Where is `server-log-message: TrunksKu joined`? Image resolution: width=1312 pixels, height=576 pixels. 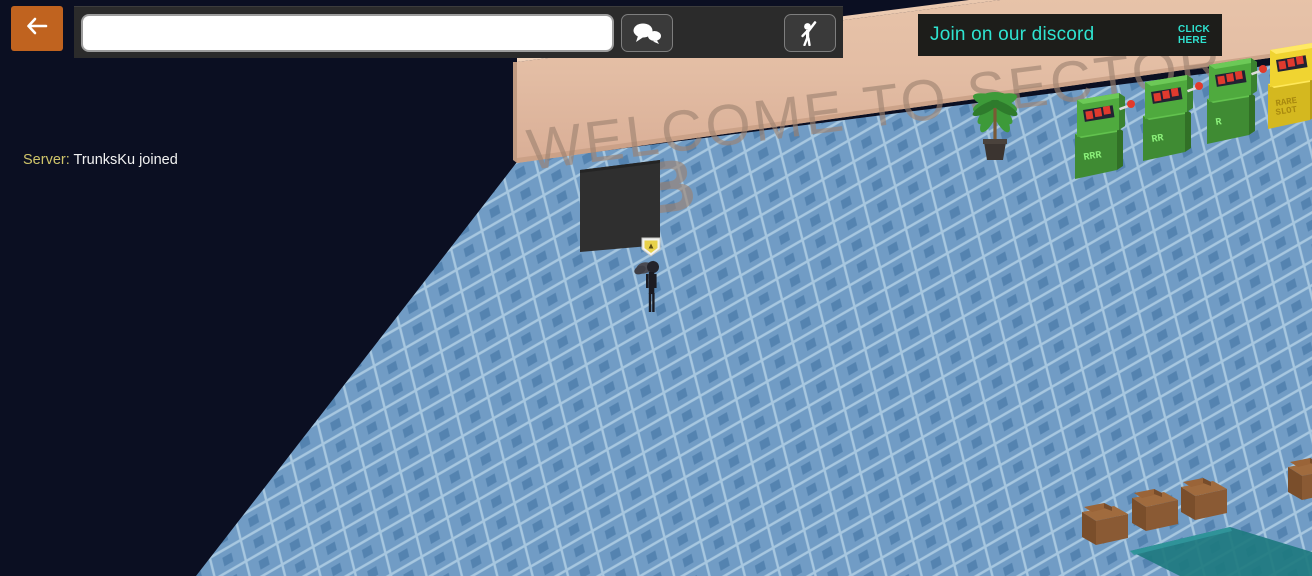
server-log-message: TrunksKu joined is located at coordinates (125, 160).